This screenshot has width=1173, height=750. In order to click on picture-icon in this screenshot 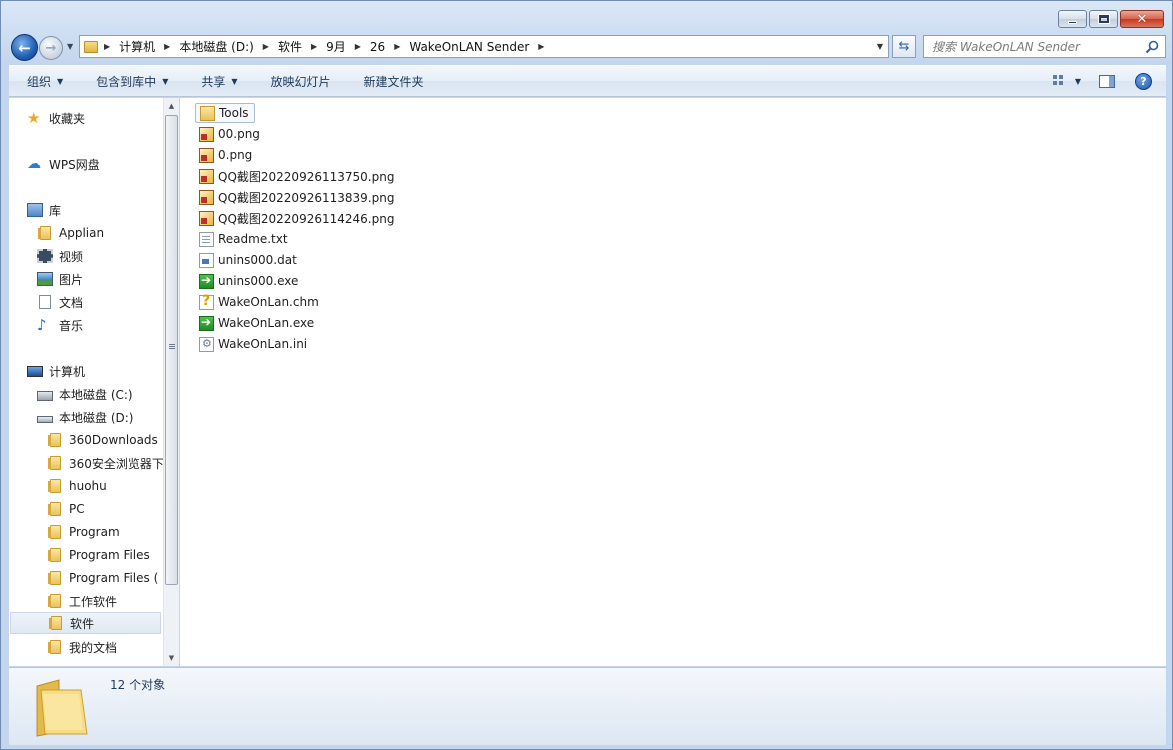, I will do `click(45, 279)`.